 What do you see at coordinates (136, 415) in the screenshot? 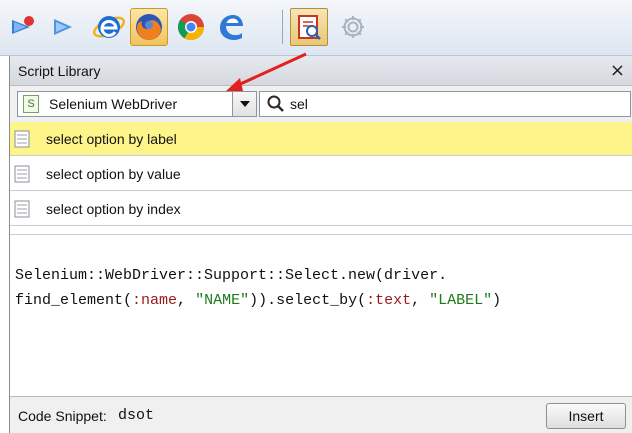
I see `code-snippet-value: dsot` at bounding box center [136, 415].